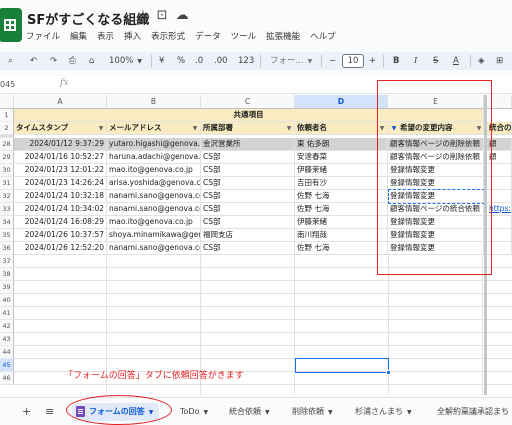 The image size is (512, 425). Describe the element at coordinates (26, 412) in the screenshot. I see `add-sheet-button: +` at that location.